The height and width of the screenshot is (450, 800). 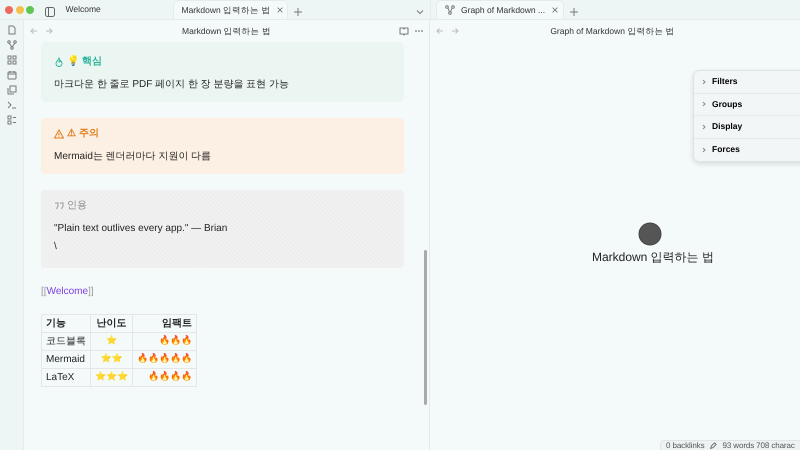 What do you see at coordinates (66, 323) in the screenshot?
I see `column-header: 기능` at bounding box center [66, 323].